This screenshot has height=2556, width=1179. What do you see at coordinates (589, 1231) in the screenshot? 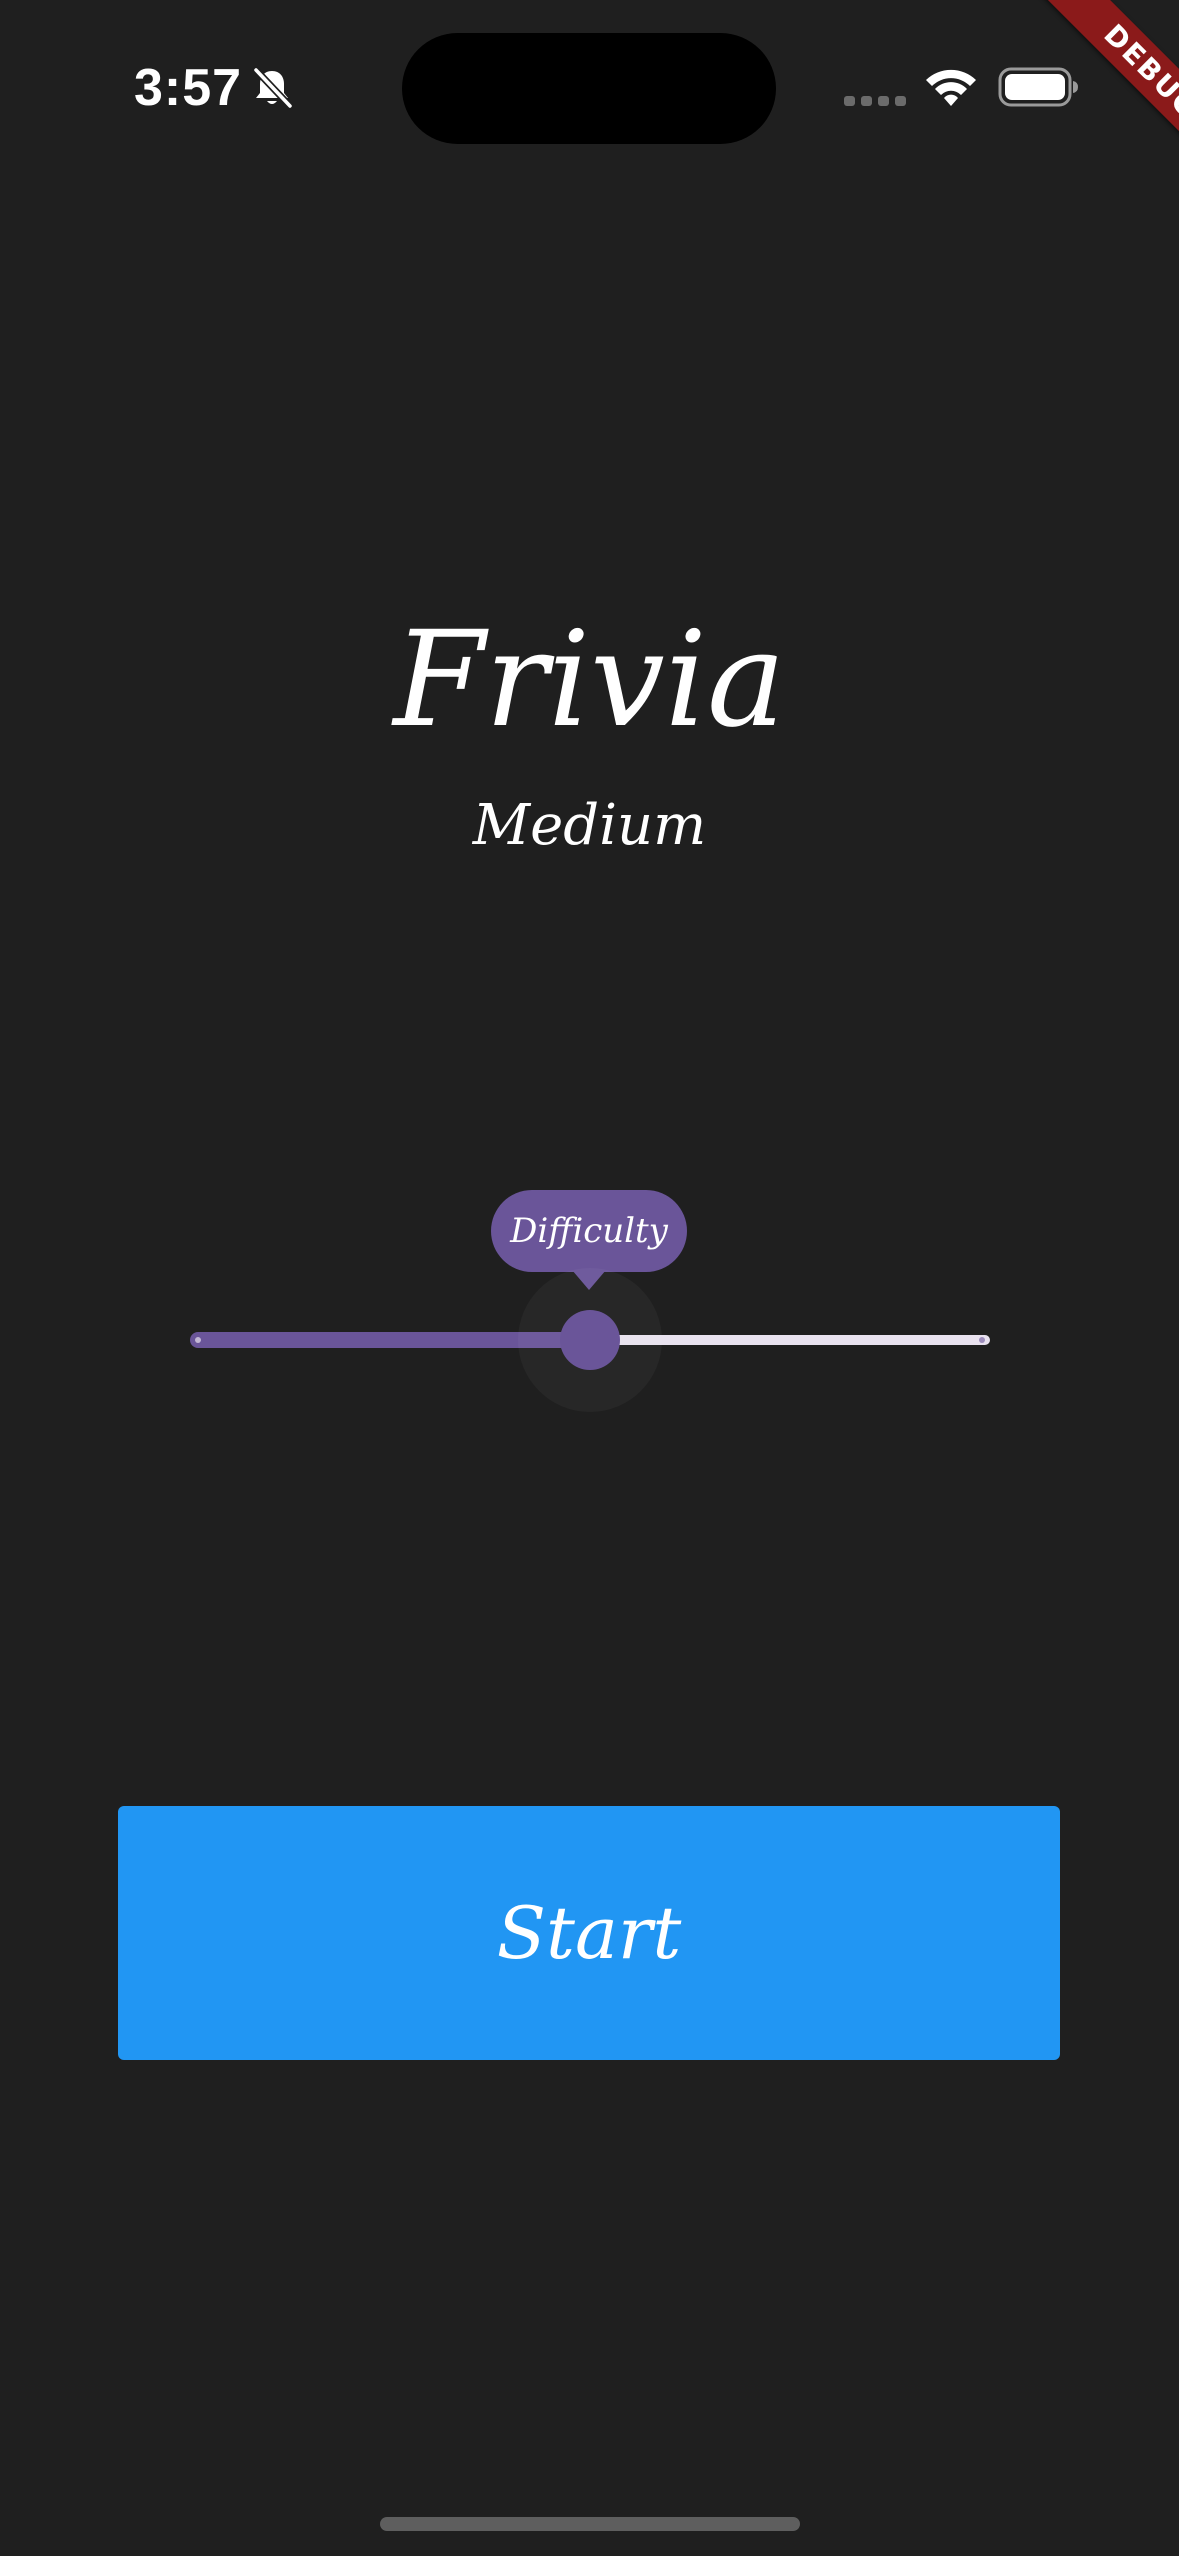
I see `slider-value-tooltip: Difficulty` at bounding box center [589, 1231].